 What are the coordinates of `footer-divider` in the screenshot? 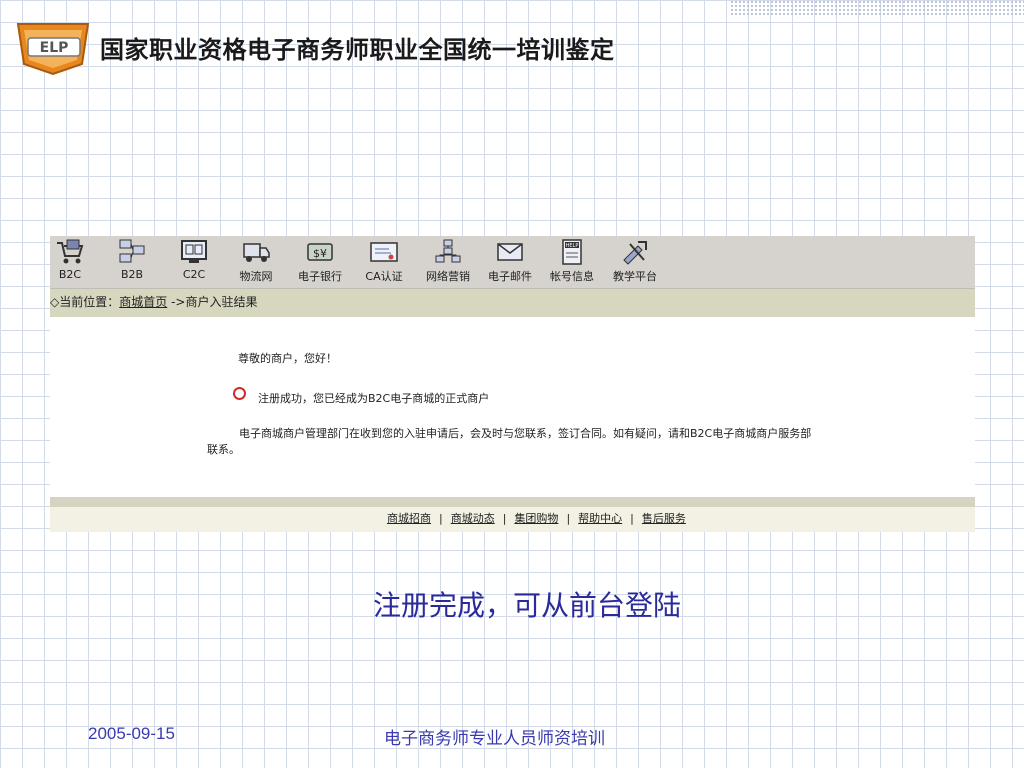 It's located at (512, 502).